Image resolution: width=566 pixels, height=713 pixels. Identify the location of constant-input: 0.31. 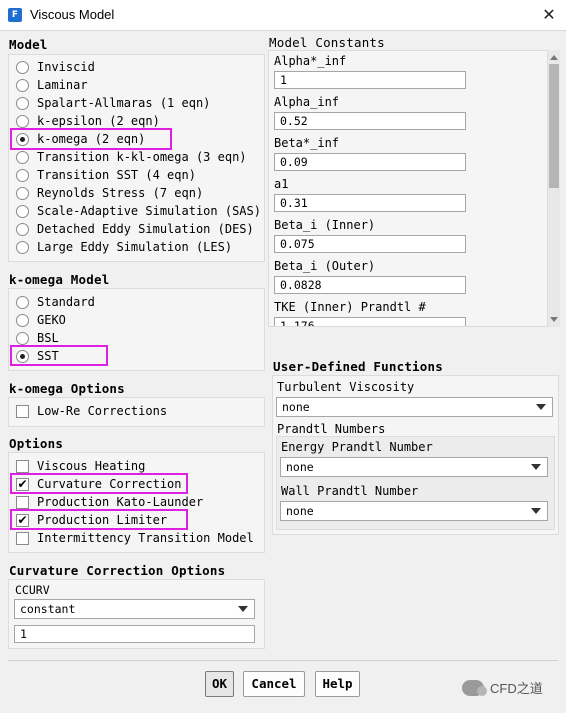
(370, 203).